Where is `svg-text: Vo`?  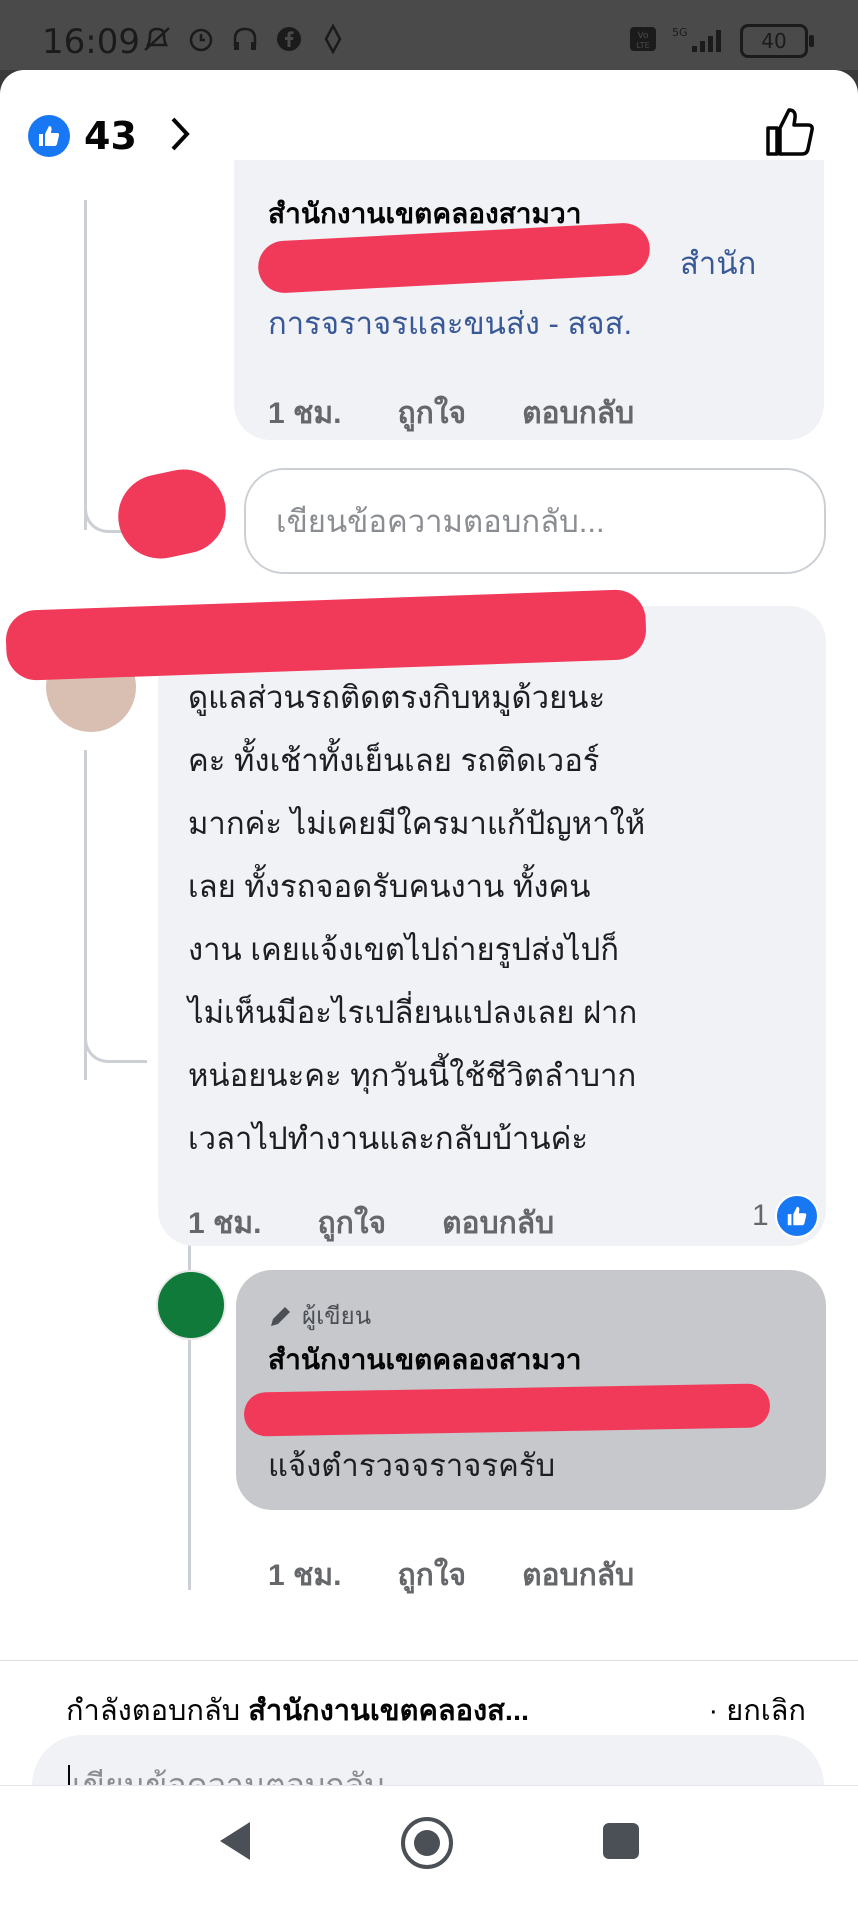
svg-text: Vo is located at coordinates (643, 36).